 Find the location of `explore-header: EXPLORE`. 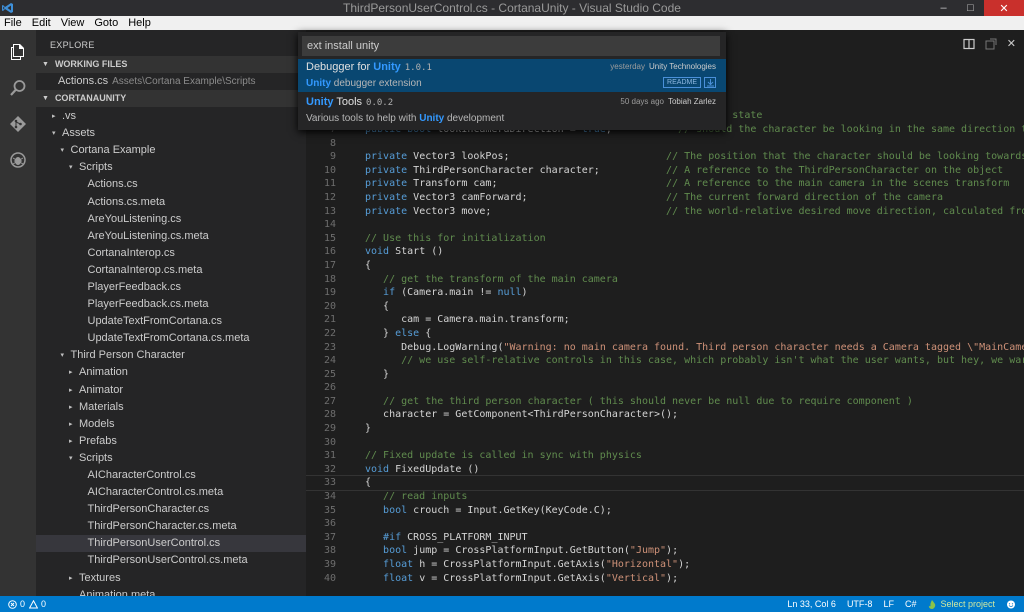

explore-header: EXPLORE is located at coordinates (72, 45).